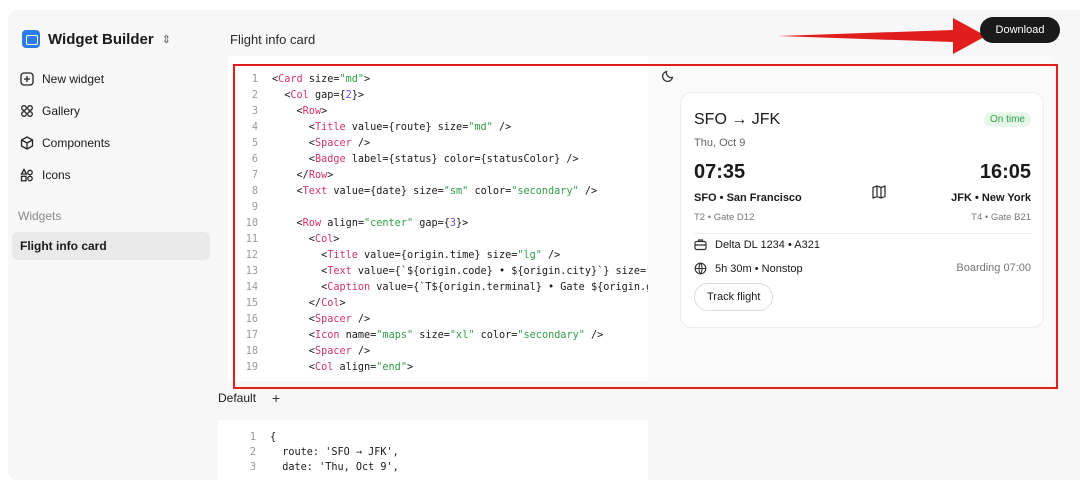  I want to click on line-number: 3, so click(252, 467).